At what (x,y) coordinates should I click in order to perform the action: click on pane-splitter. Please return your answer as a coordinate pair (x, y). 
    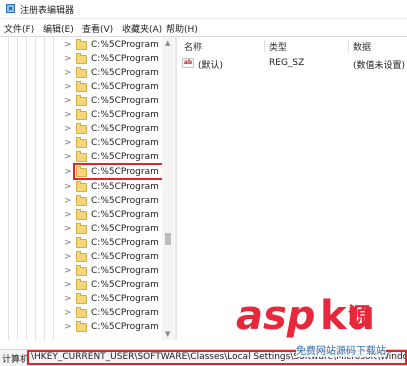
    Looking at the image, I should click on (176, 188).